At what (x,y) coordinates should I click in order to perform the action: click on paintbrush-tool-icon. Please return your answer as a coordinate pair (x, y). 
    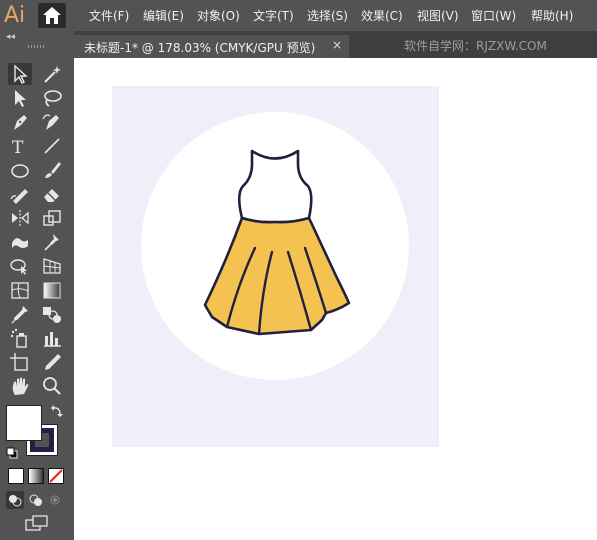
    Looking at the image, I should click on (52, 170).